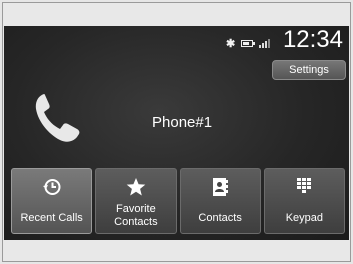 The height and width of the screenshot is (264, 353). What do you see at coordinates (266, 43) in the screenshot?
I see `signal-icon` at bounding box center [266, 43].